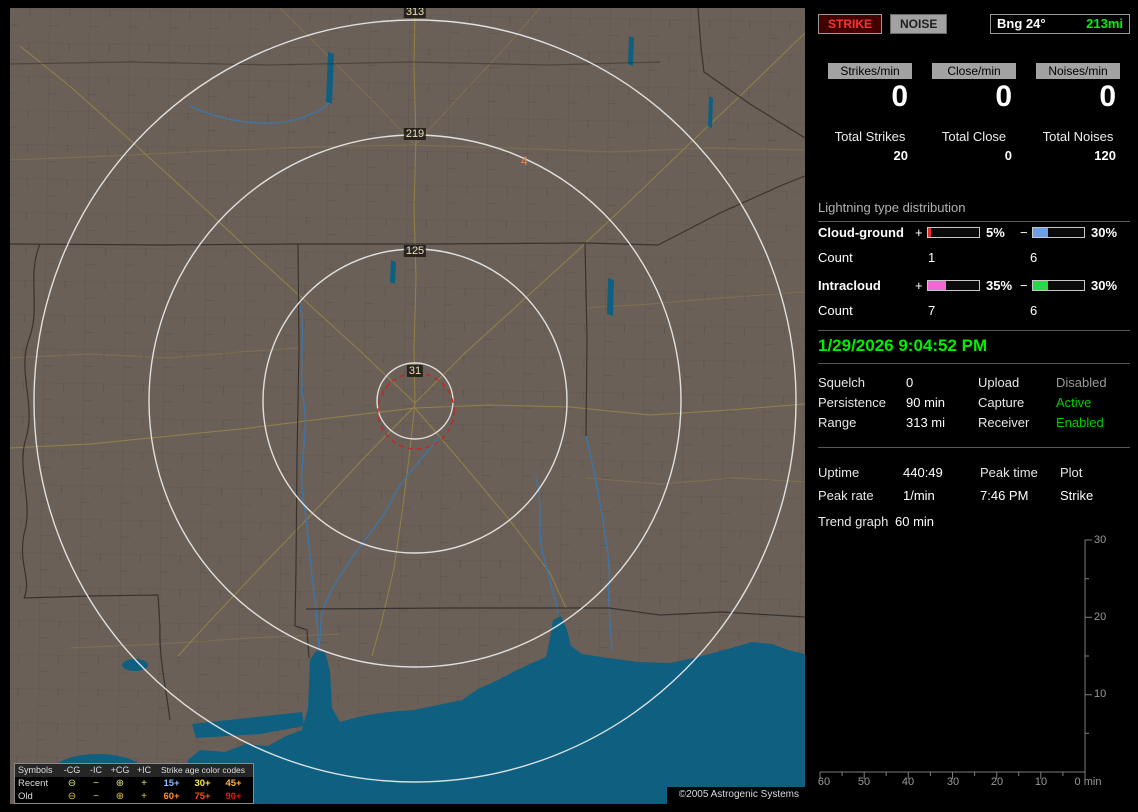 The image size is (1138, 812). I want to click on trend-graph: 30 20 10 60 50 40 30 20 10 0 min, so click(973, 665).